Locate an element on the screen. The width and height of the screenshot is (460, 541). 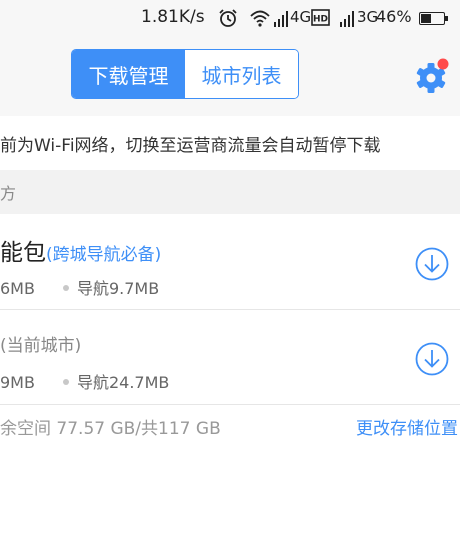
hd-icon: HD is located at coordinates (320, 17).